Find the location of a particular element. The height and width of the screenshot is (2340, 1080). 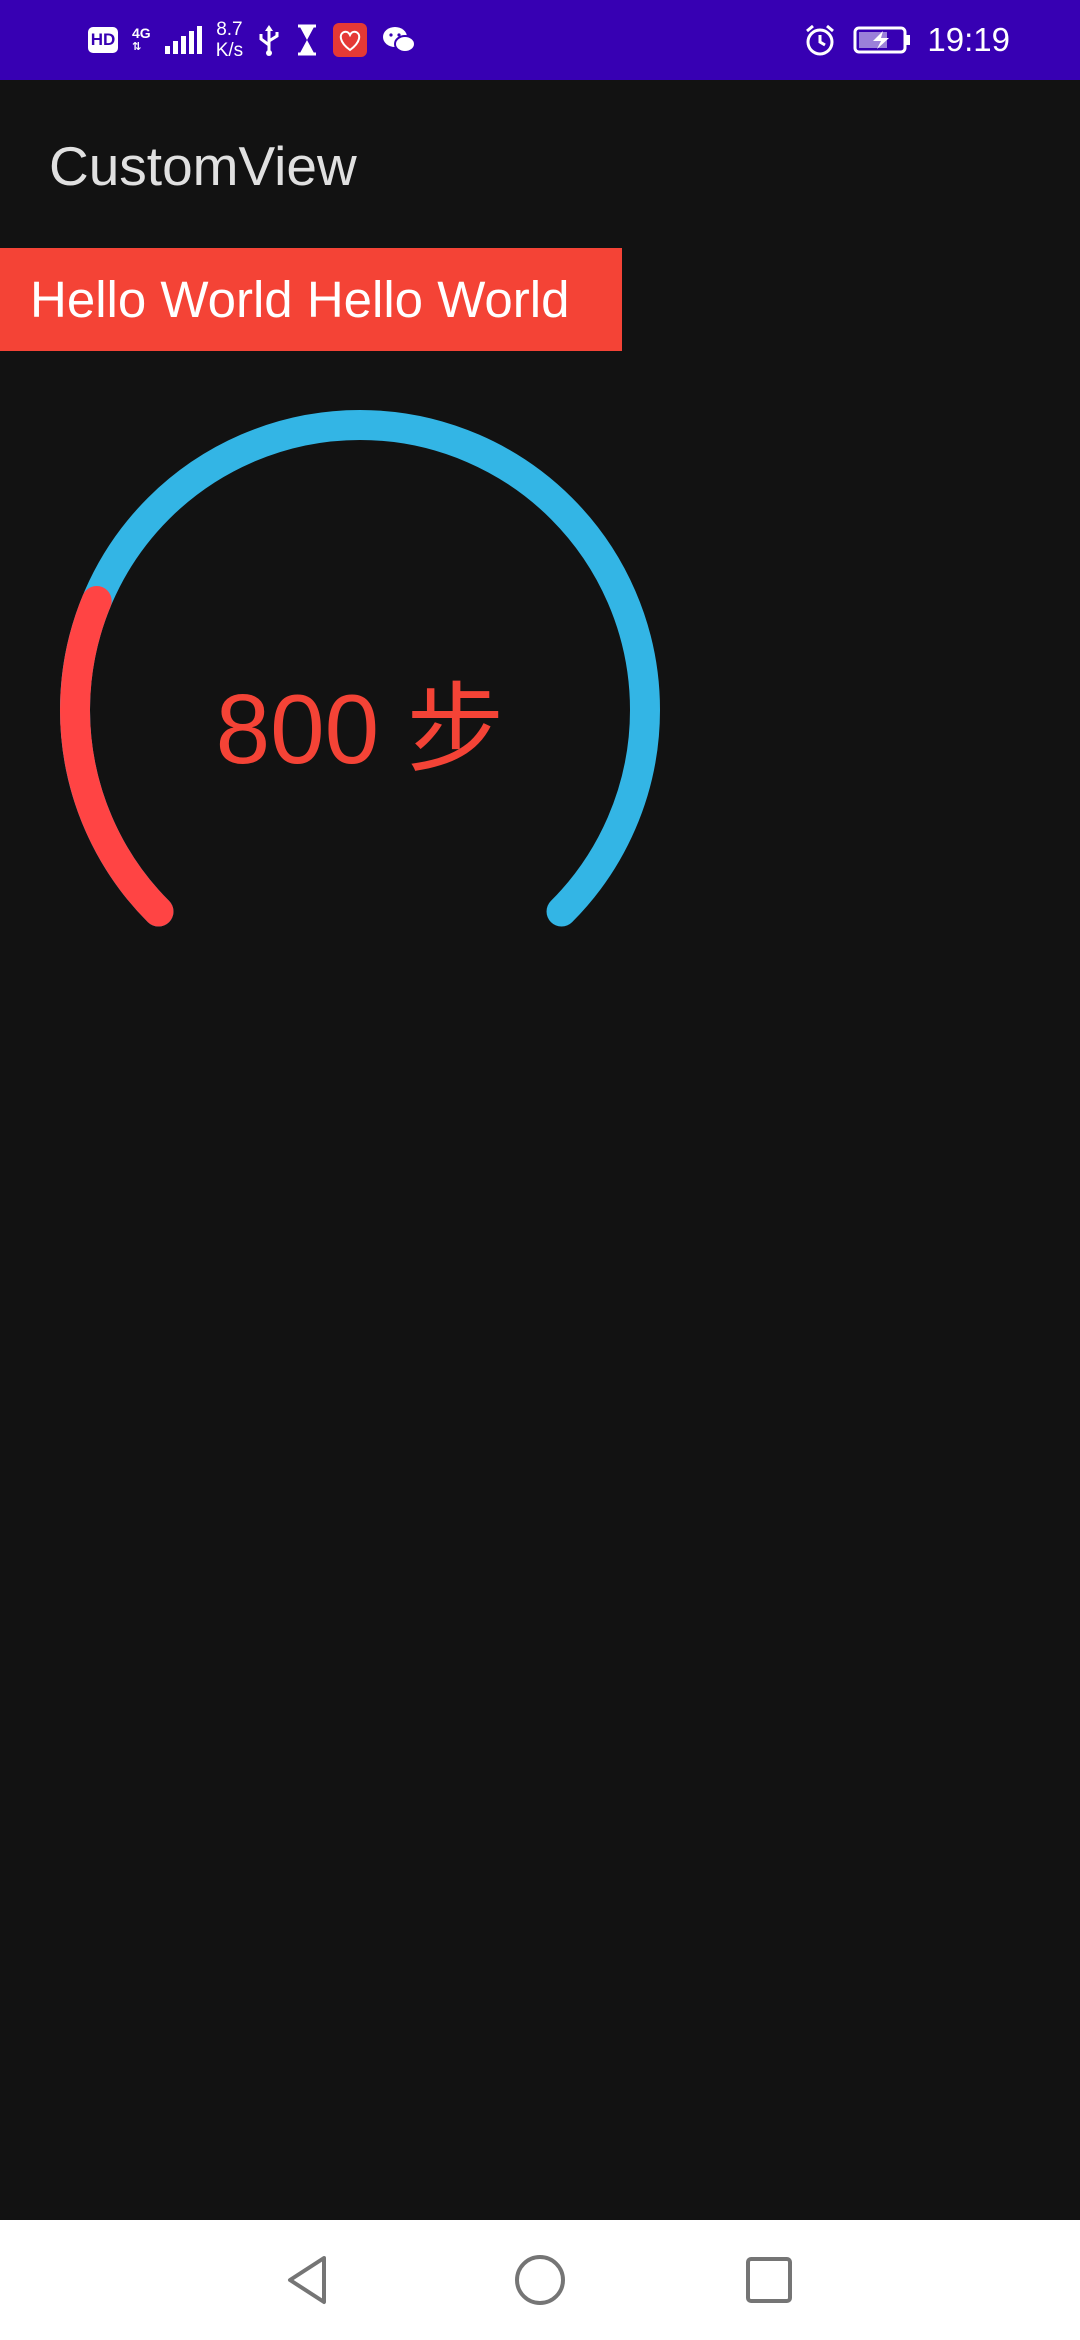

usb-icon is located at coordinates (269, 40).